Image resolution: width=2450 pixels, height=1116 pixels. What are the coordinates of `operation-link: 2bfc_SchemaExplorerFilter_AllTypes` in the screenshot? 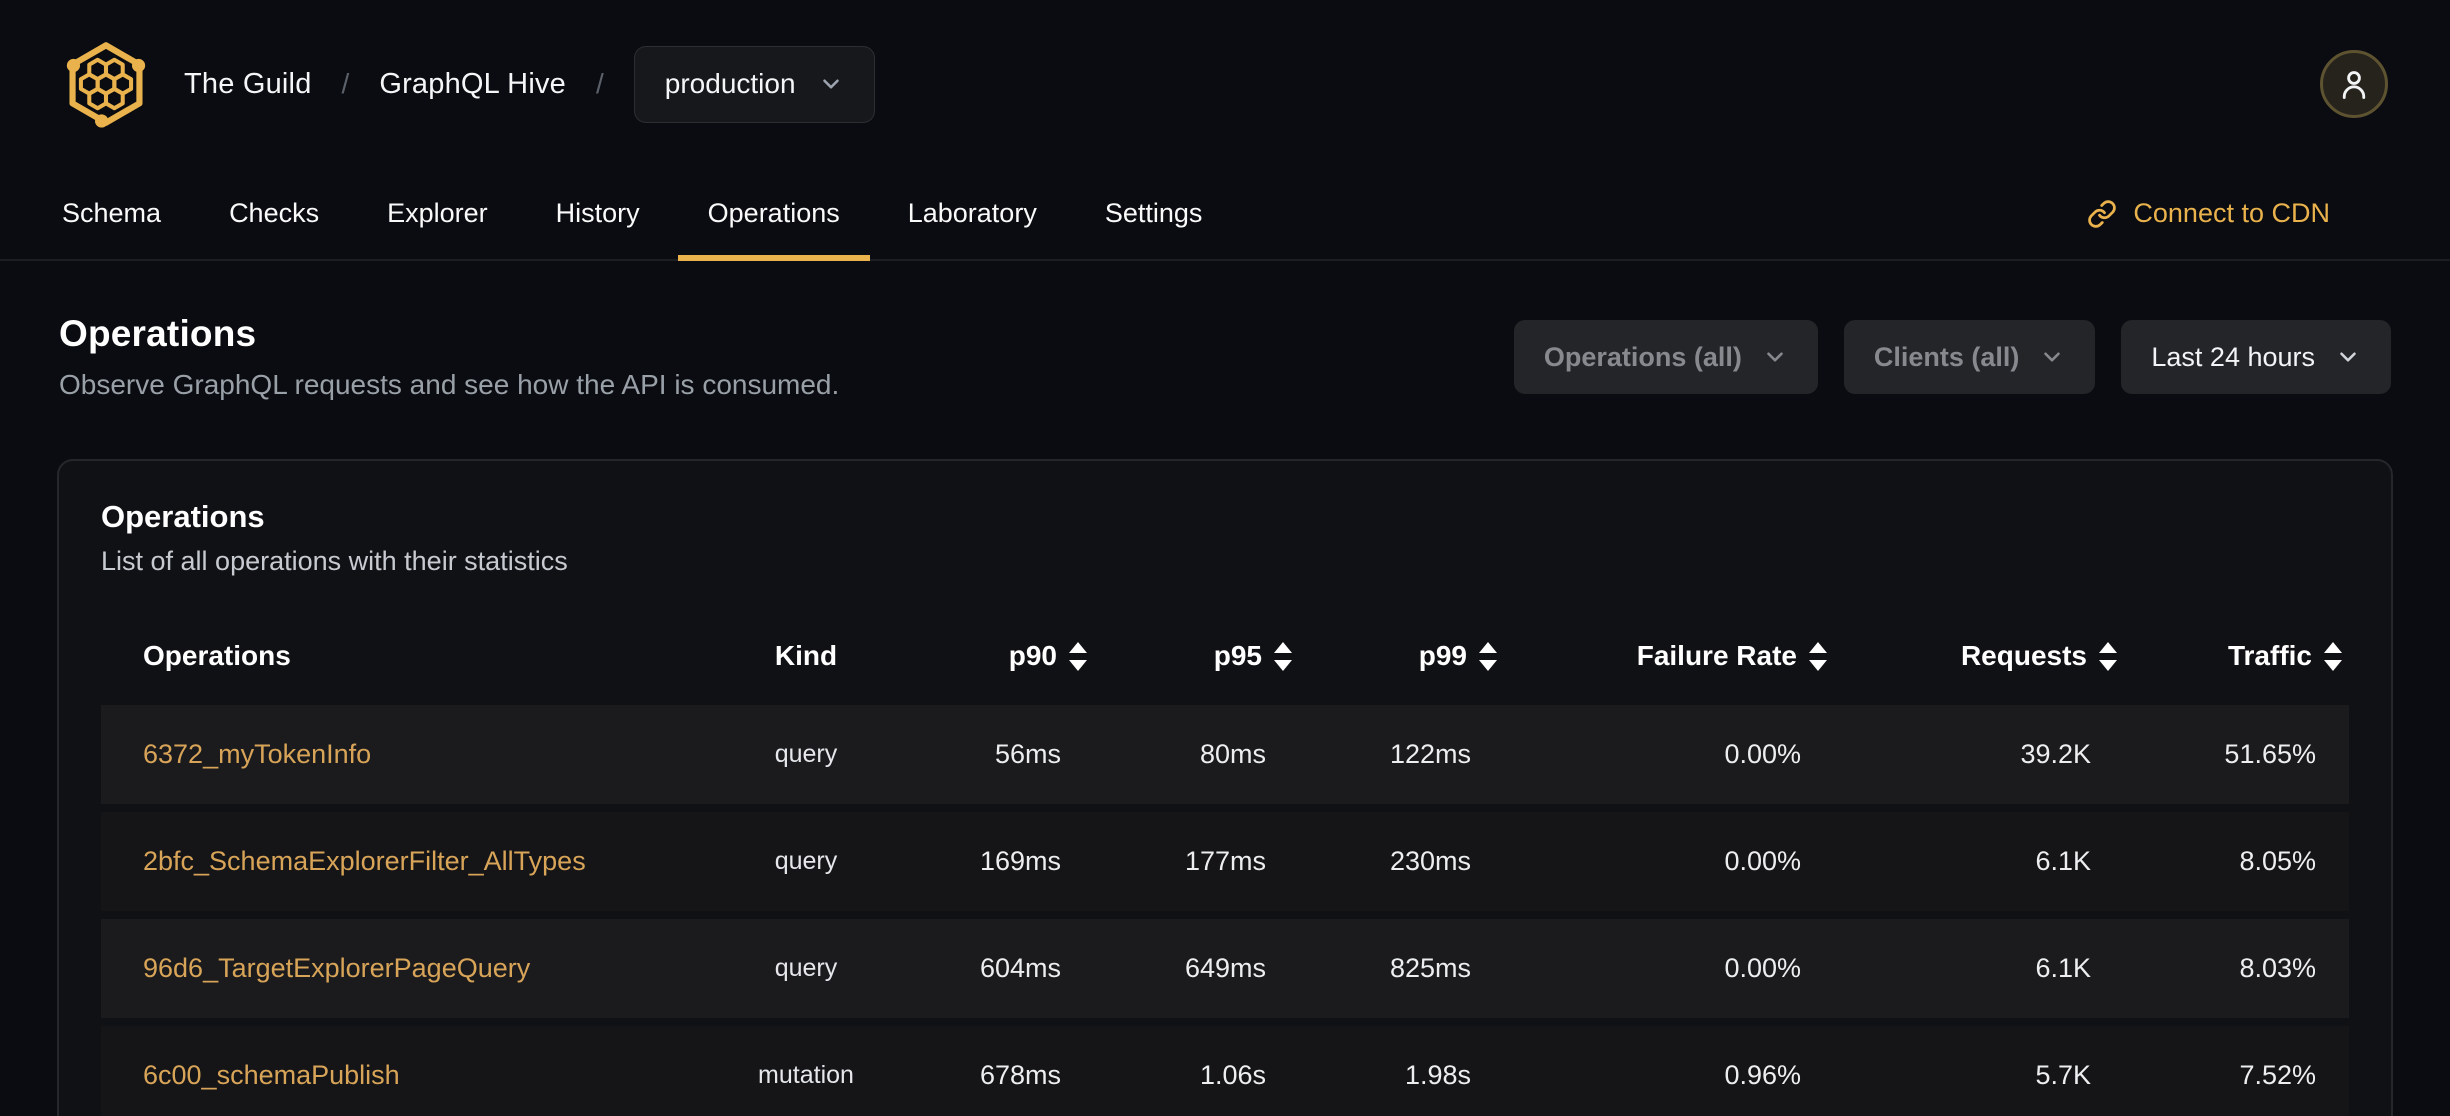 It's located at (364, 861).